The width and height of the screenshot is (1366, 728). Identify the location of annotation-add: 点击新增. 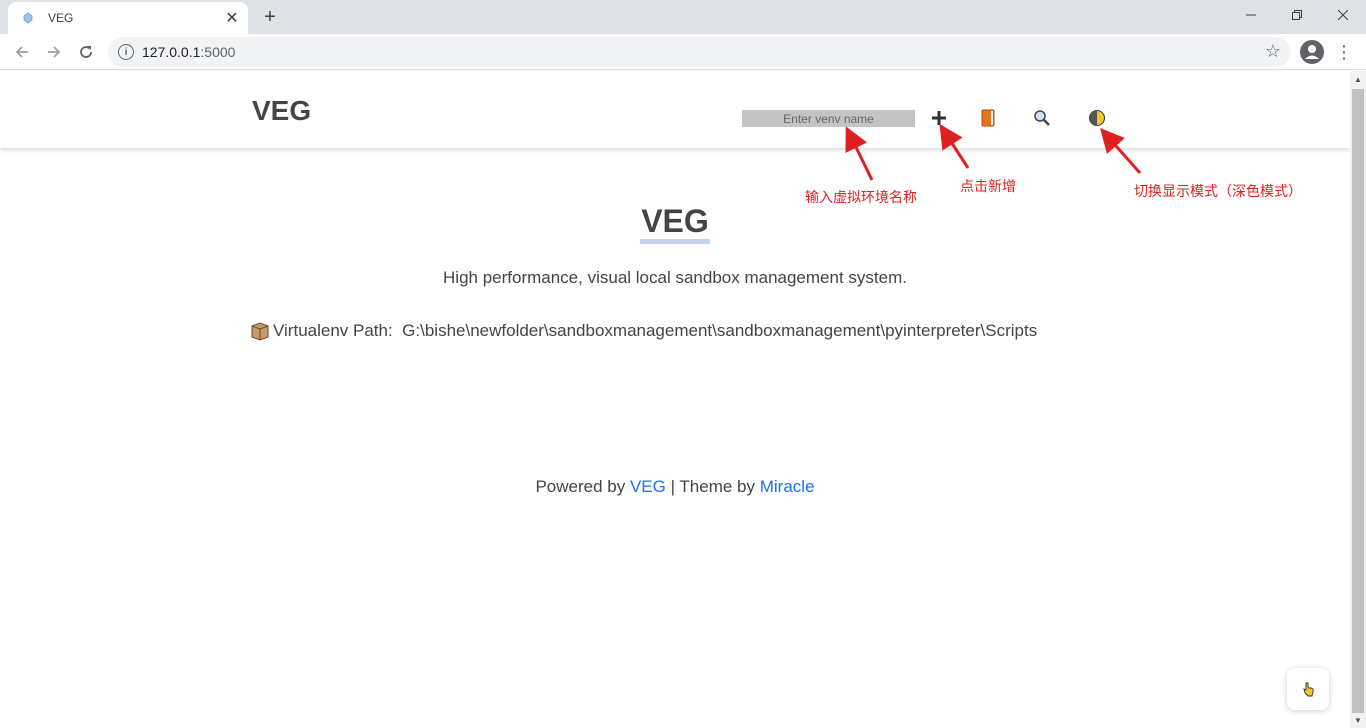
(988, 187).